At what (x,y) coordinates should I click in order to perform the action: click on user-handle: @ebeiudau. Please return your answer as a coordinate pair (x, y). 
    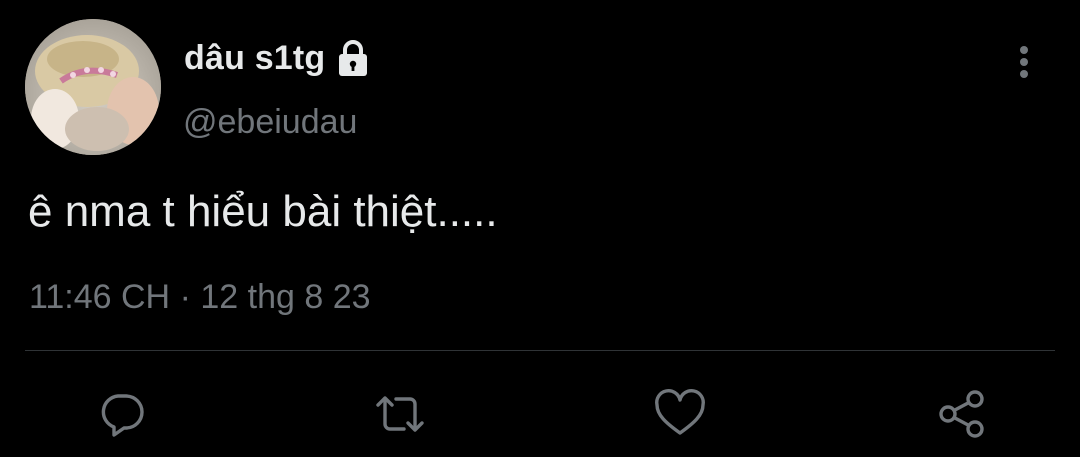
    Looking at the image, I should click on (270, 122).